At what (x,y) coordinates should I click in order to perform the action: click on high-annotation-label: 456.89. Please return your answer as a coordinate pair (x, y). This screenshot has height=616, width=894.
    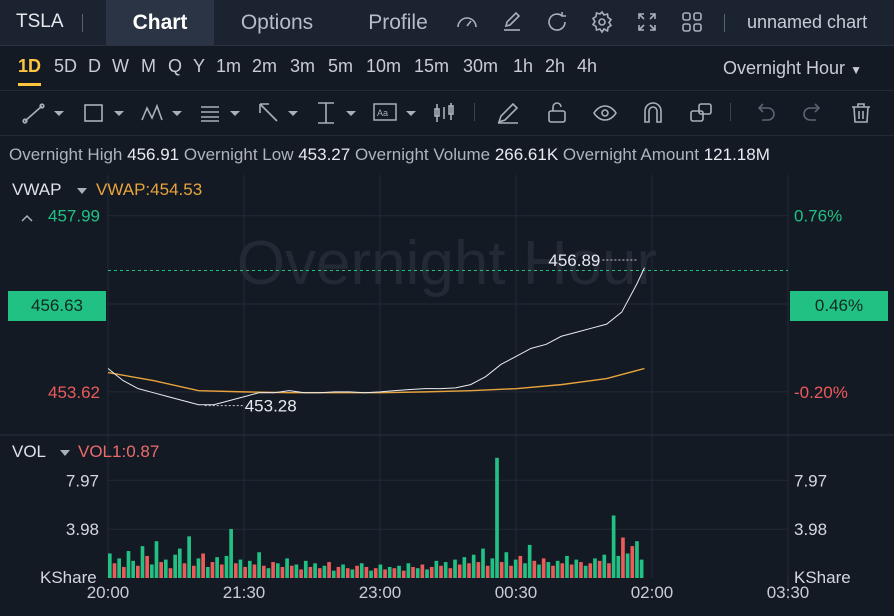
    Looking at the image, I should click on (574, 260).